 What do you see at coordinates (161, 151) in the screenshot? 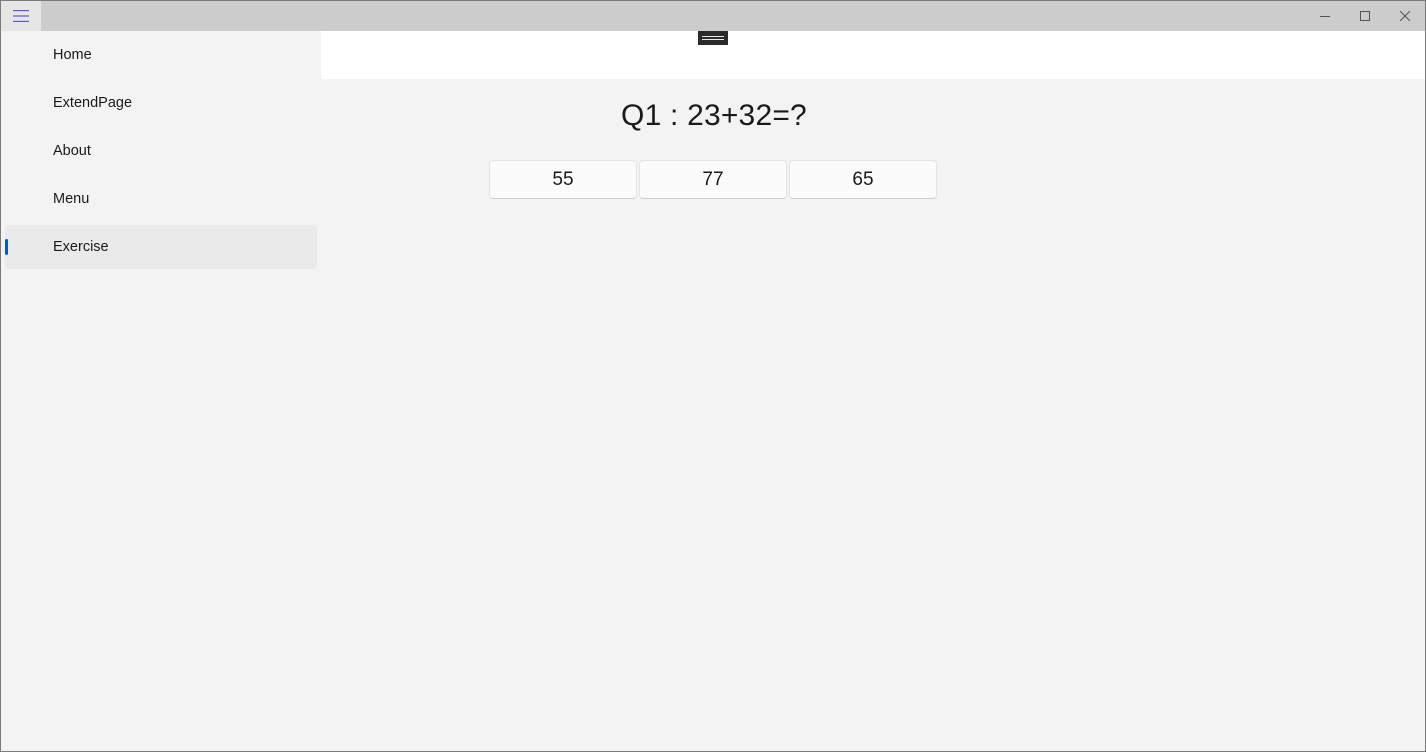
I see `nav-item-about: About` at bounding box center [161, 151].